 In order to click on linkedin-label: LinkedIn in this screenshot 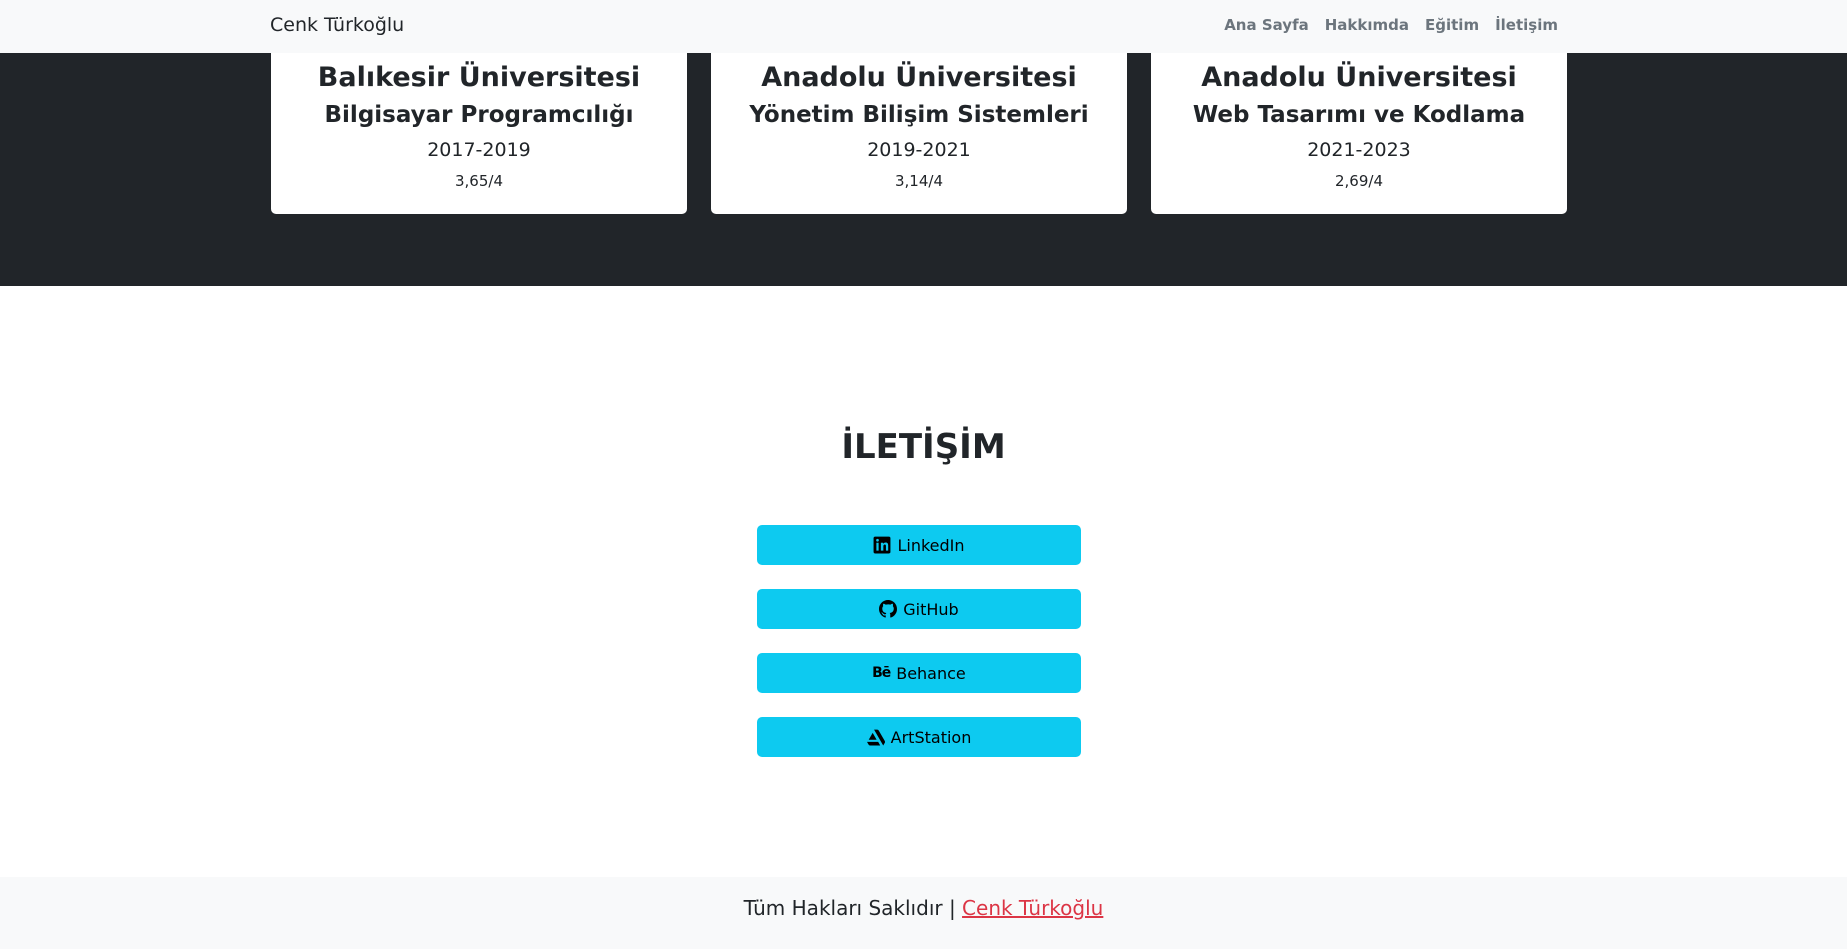, I will do `click(931, 545)`.